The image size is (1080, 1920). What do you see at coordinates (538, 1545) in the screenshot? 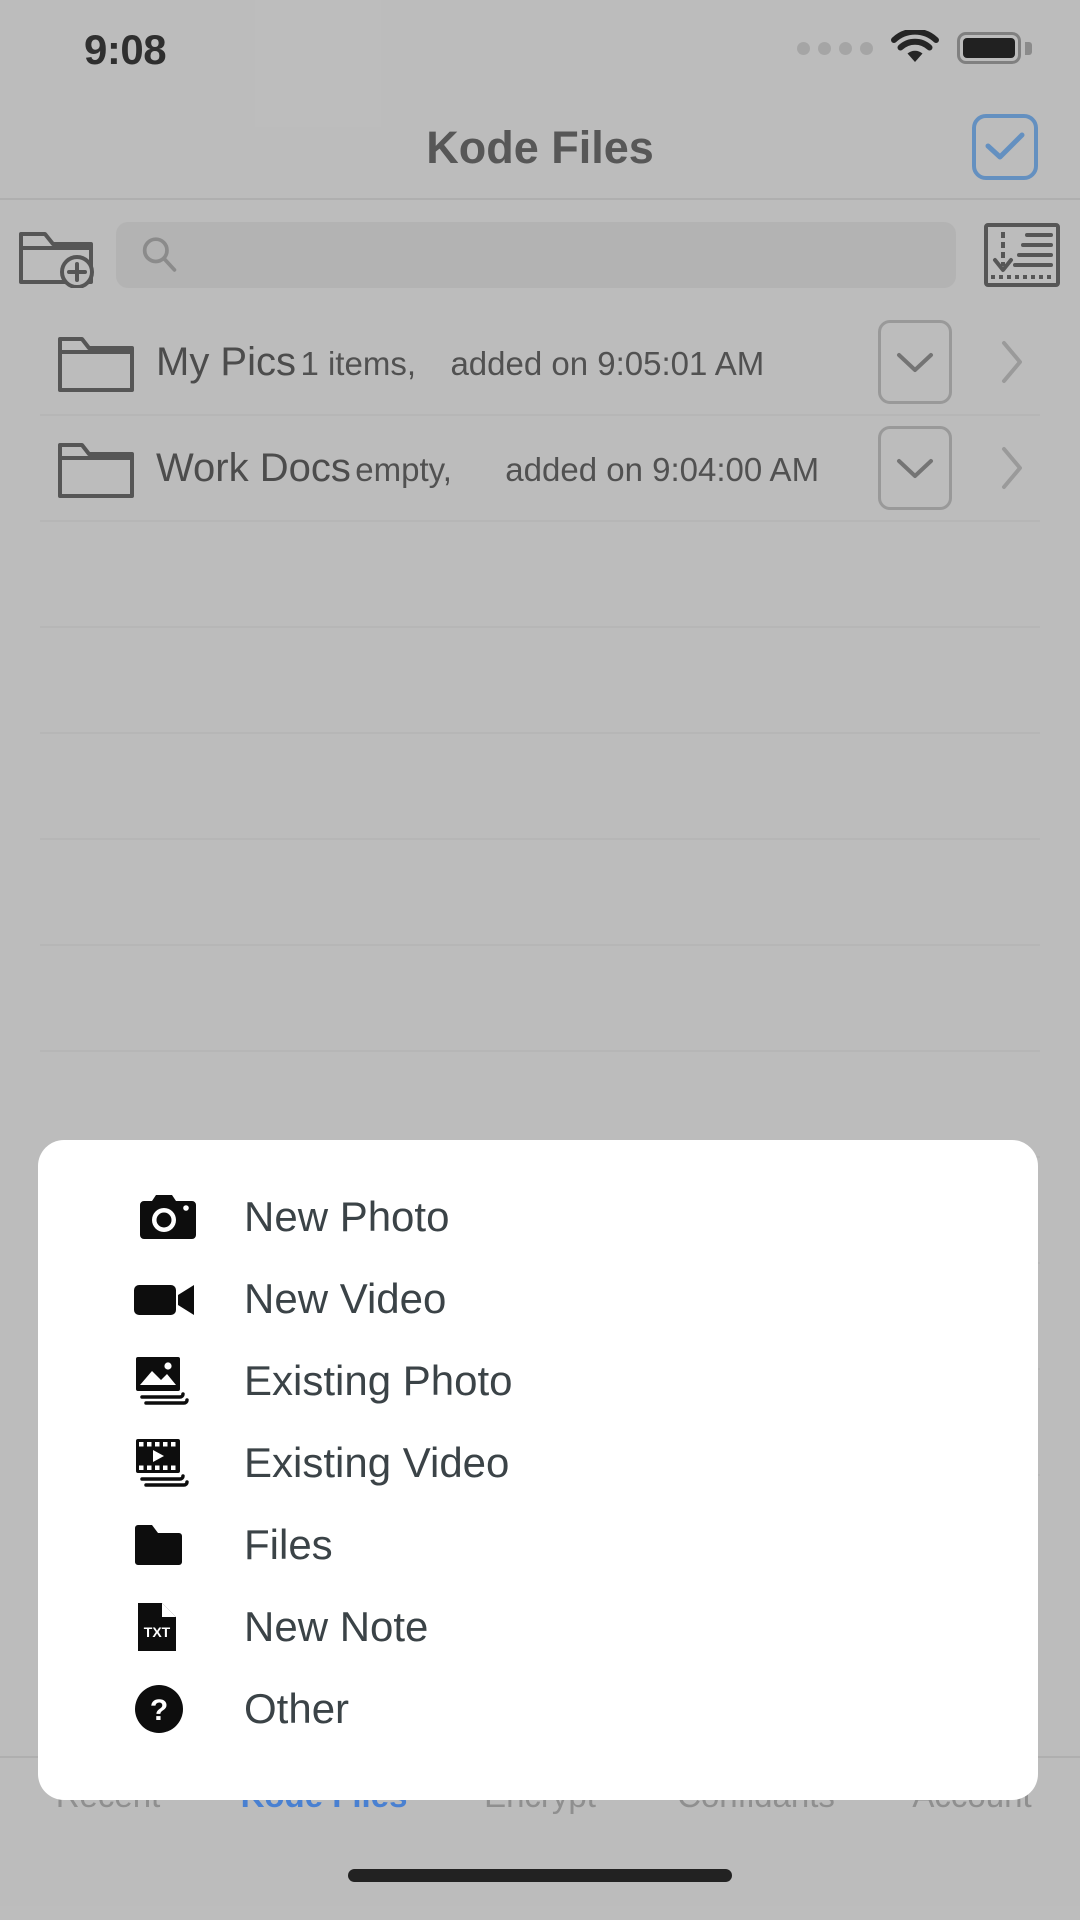
I see `action-files: Files` at bounding box center [538, 1545].